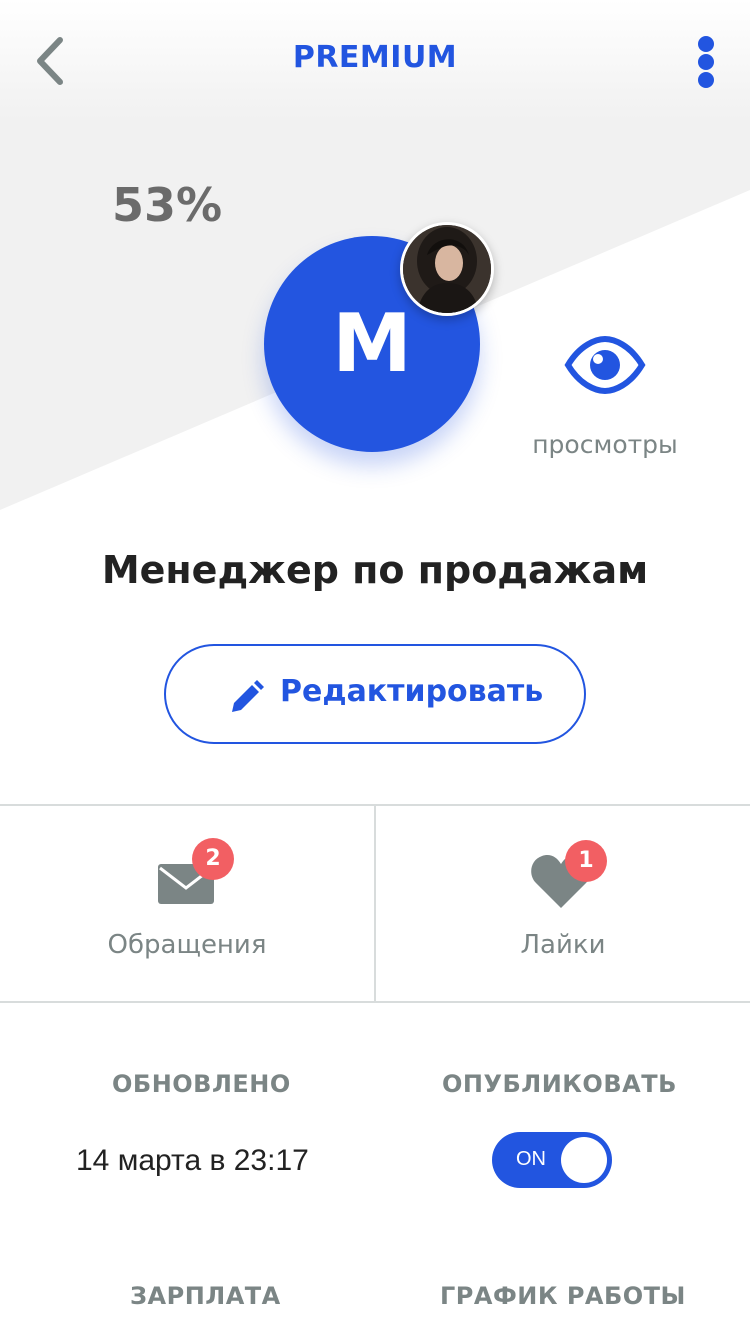 Image resolution: width=750 pixels, height=1334 pixels. Describe the element at coordinates (552, 1160) in the screenshot. I see `publish-toggle: ON` at that location.